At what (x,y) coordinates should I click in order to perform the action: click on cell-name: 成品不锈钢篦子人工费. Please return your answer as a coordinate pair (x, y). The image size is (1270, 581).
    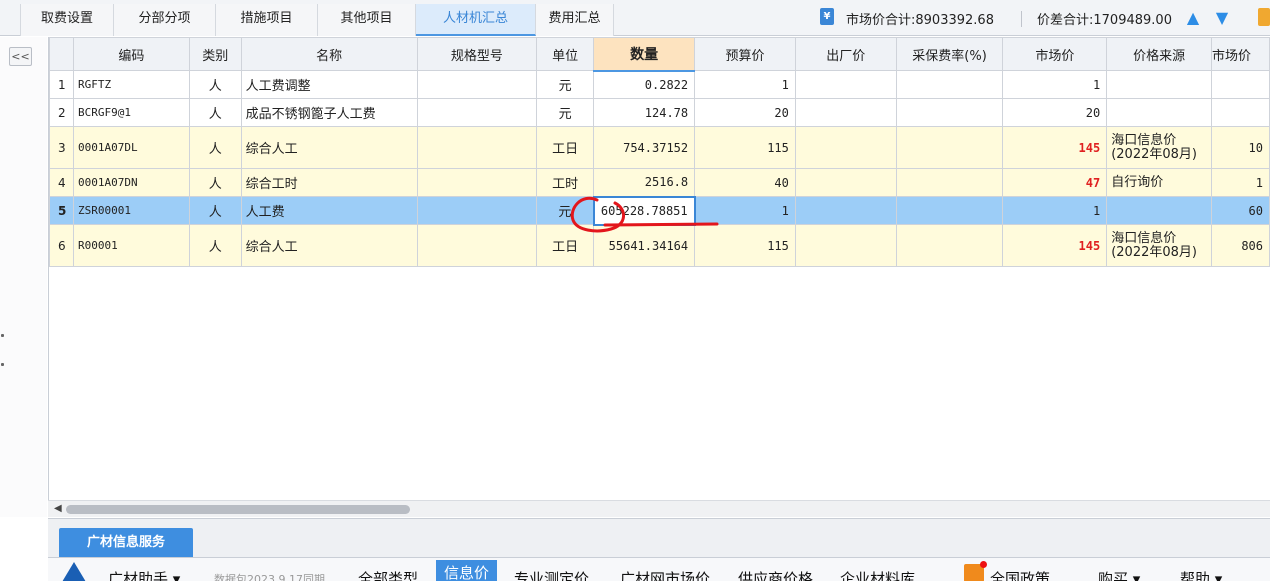
    Looking at the image, I should click on (329, 112).